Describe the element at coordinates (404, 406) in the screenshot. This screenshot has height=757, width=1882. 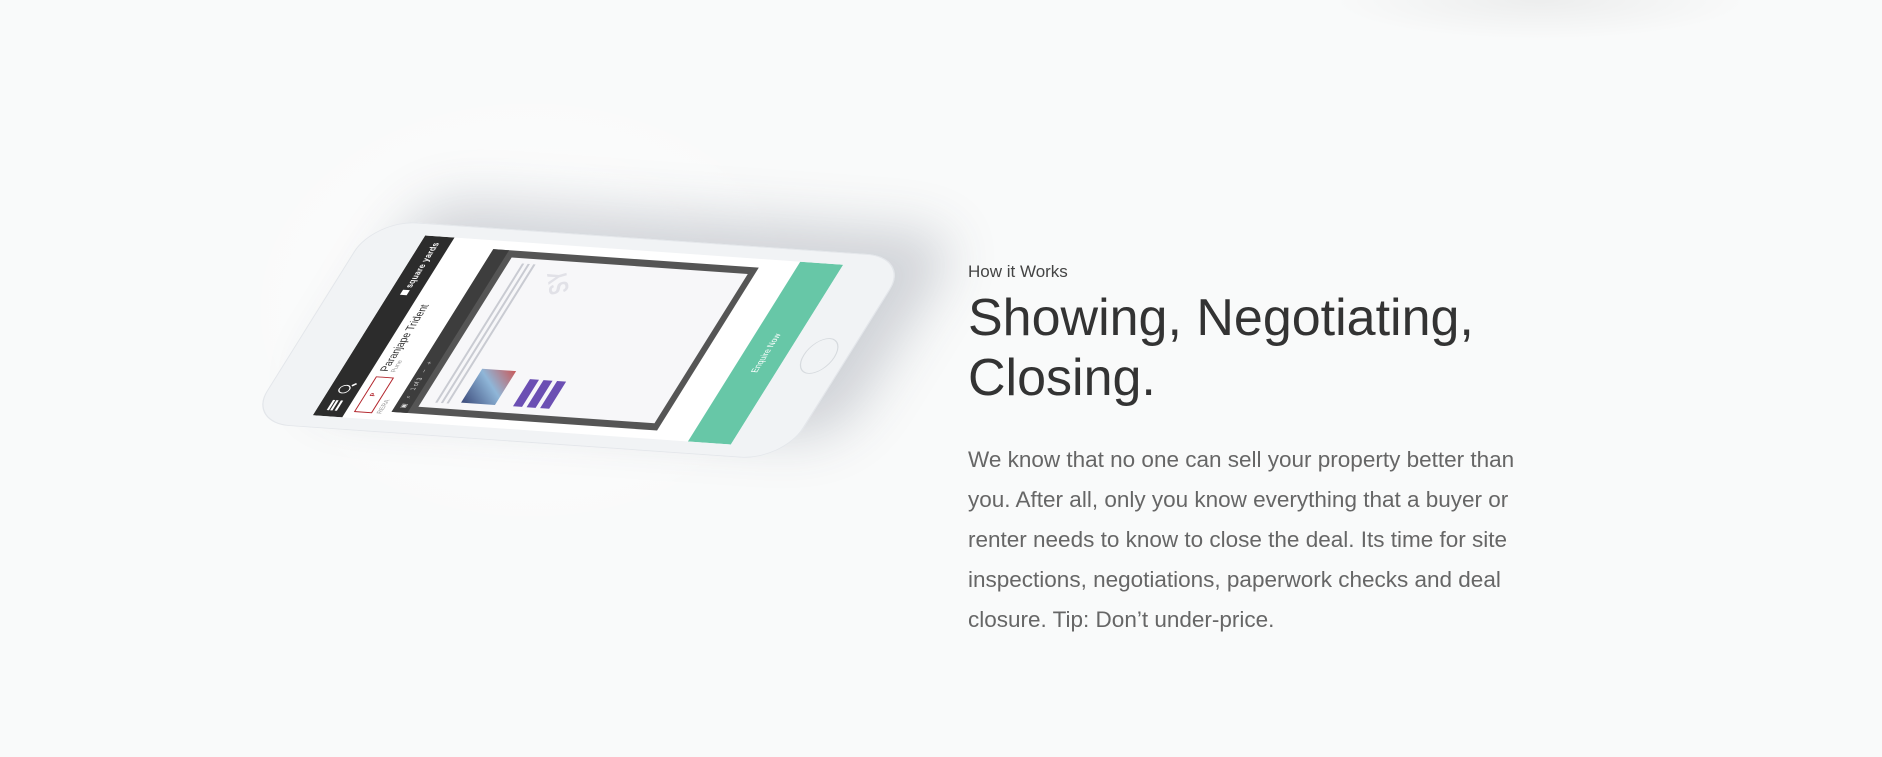
I see `sidebar-toggle-icon: ▣` at that location.